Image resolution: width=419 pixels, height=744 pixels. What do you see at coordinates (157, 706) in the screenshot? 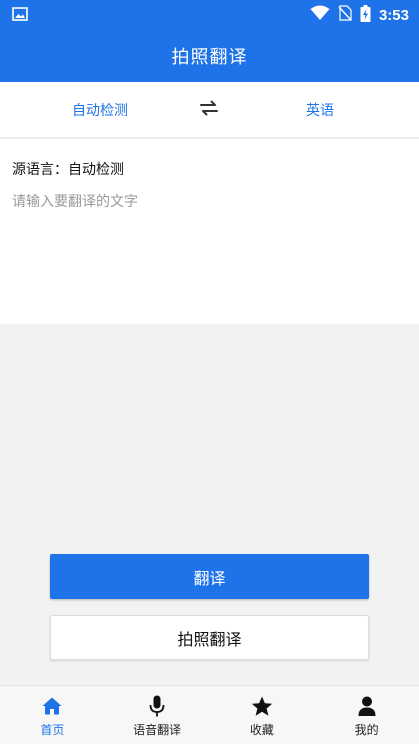
I see `microphone-icon` at bounding box center [157, 706].